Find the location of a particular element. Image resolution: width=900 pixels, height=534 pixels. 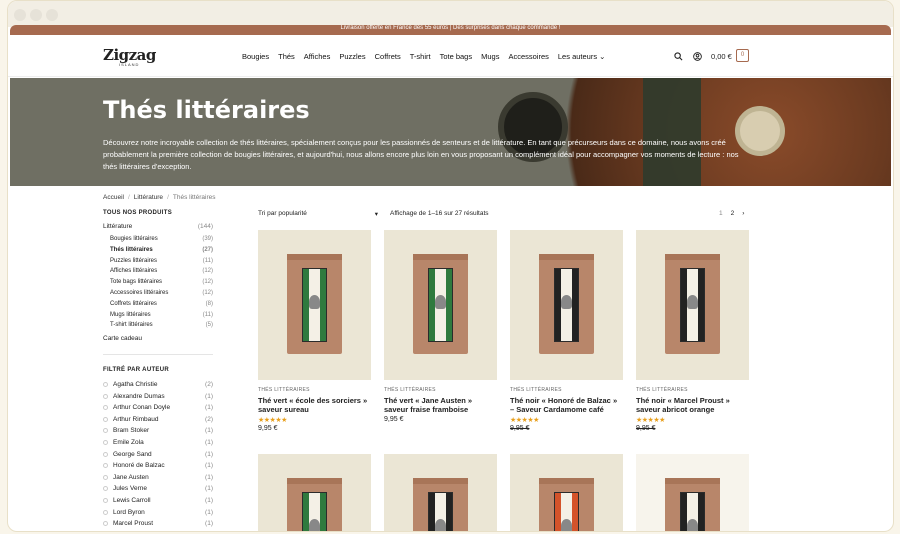

sidebar-category-literature: Littérature (144) is located at coordinates (158, 226).